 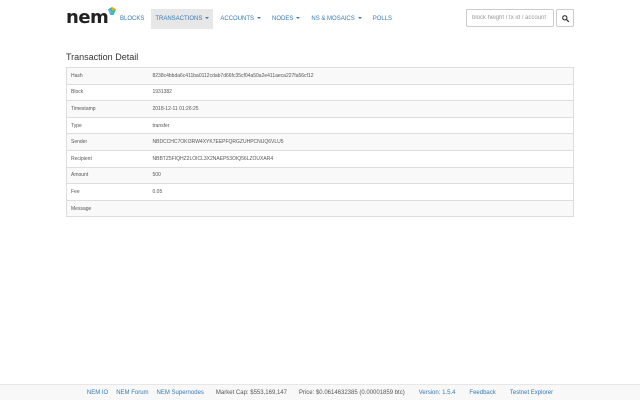 What do you see at coordinates (437, 393) in the screenshot?
I see `version-link: Version: 1.5.4` at bounding box center [437, 393].